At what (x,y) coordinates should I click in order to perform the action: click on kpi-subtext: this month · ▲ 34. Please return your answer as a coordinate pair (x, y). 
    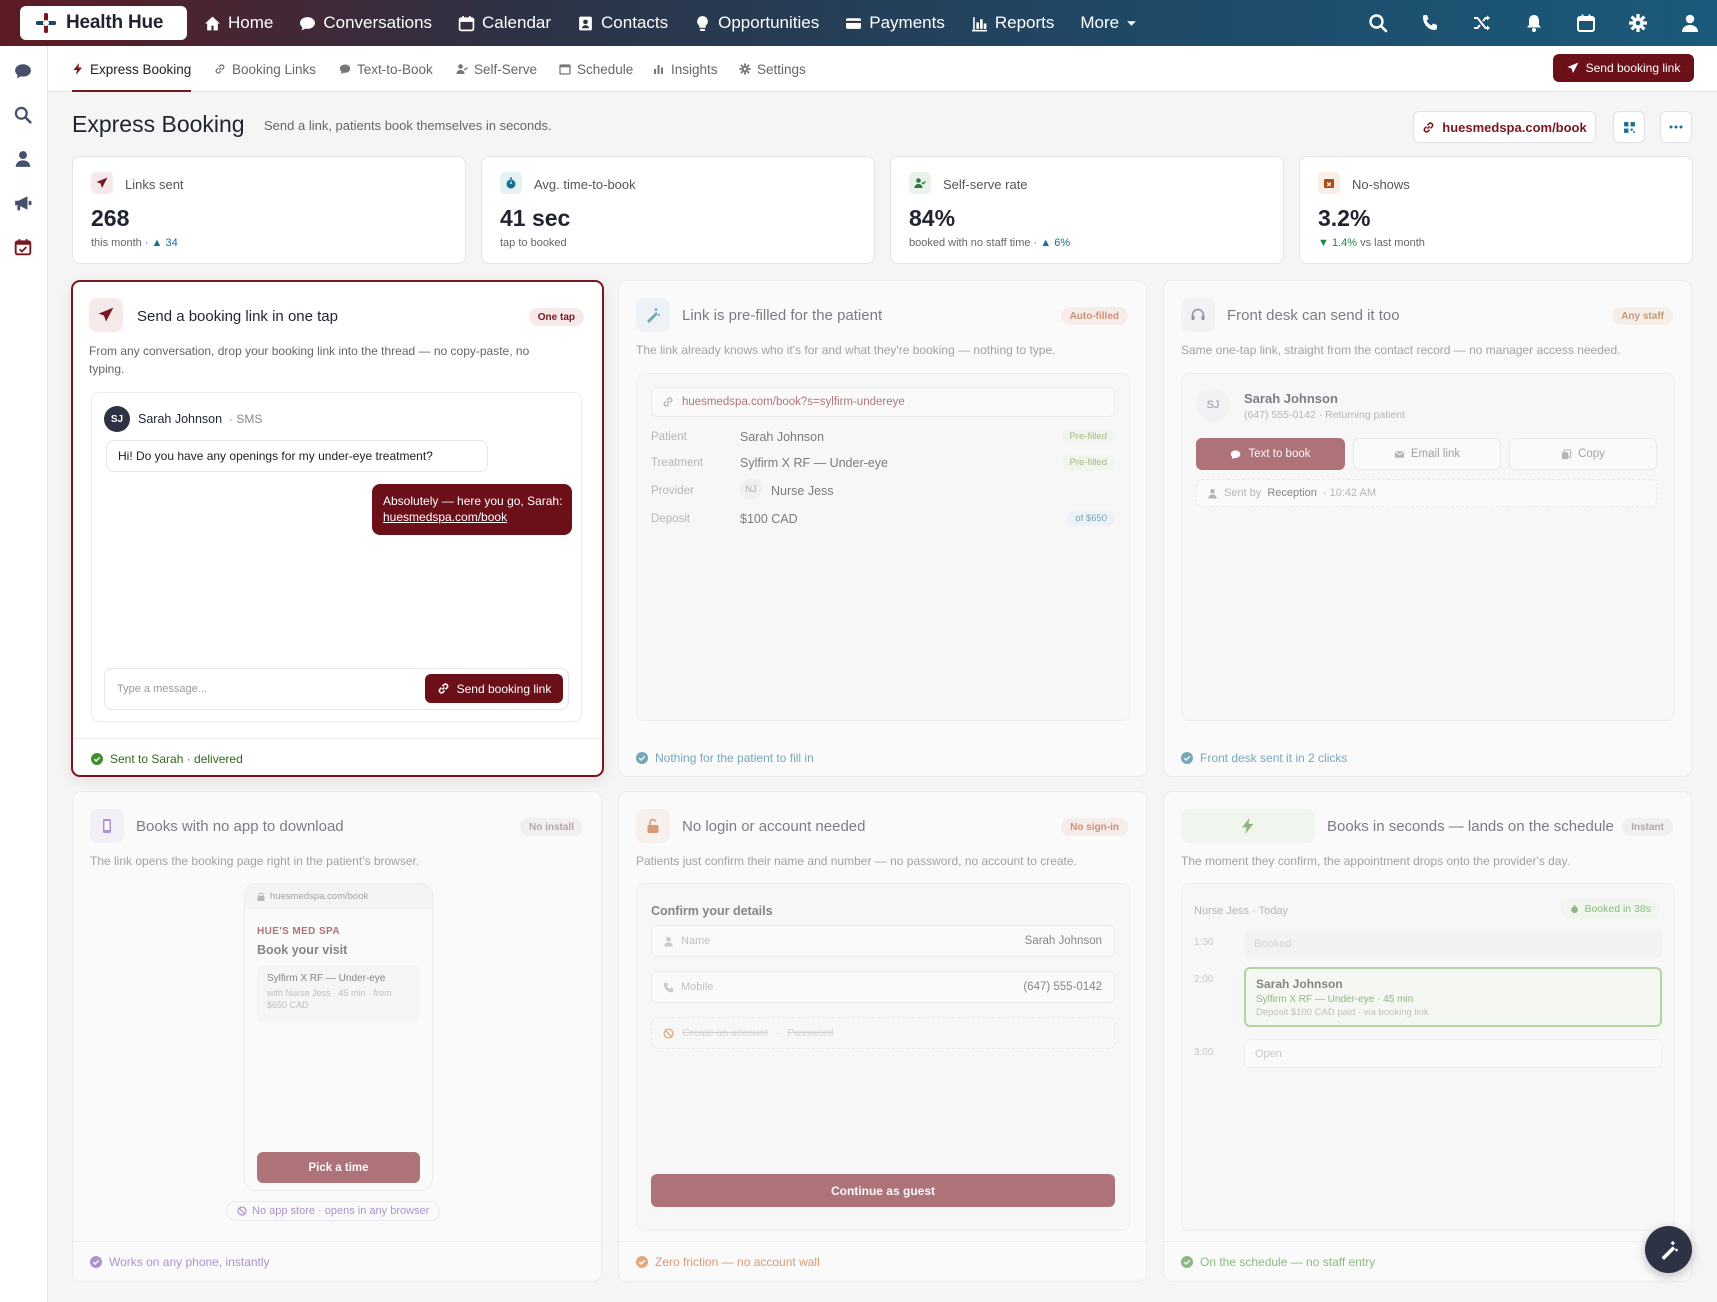
    Looking at the image, I should click on (134, 243).